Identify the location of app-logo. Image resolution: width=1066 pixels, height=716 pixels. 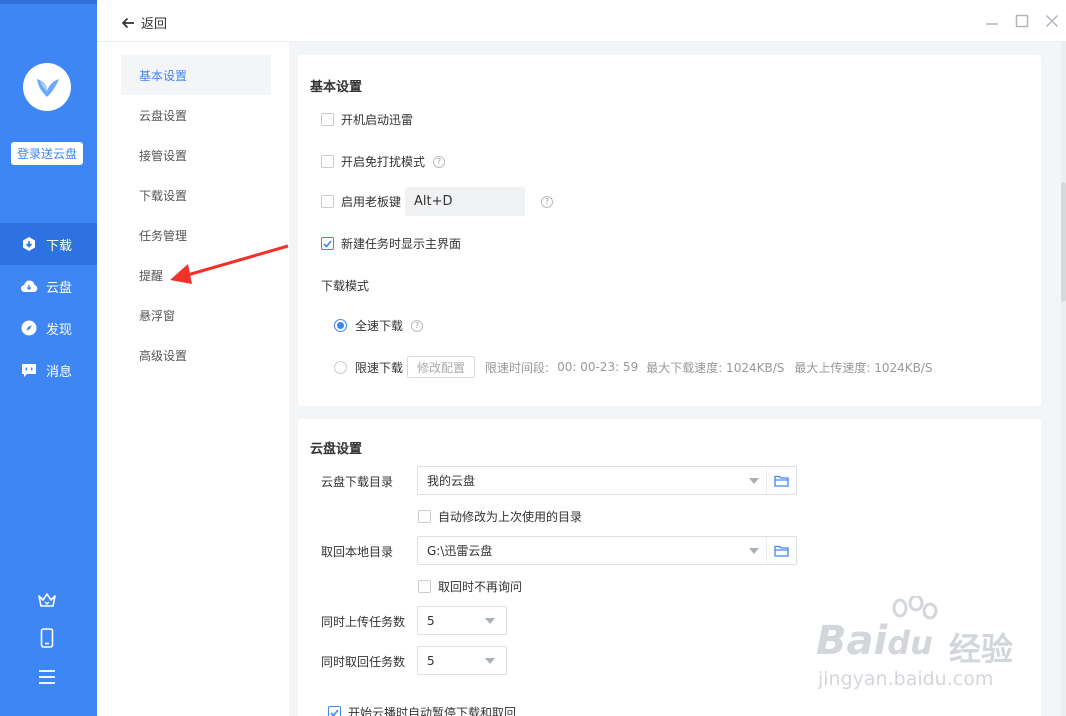
(47, 87).